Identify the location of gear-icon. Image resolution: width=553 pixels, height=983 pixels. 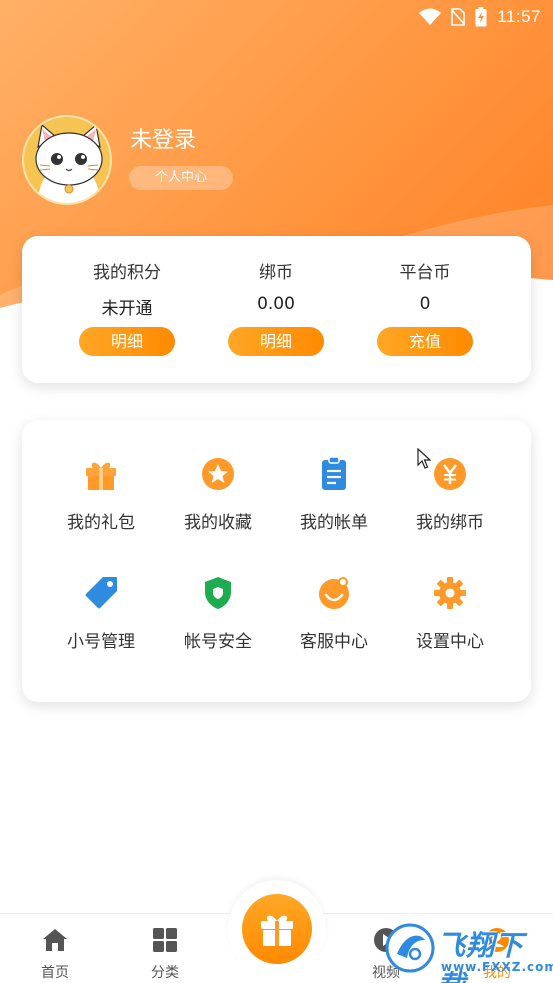
(450, 593).